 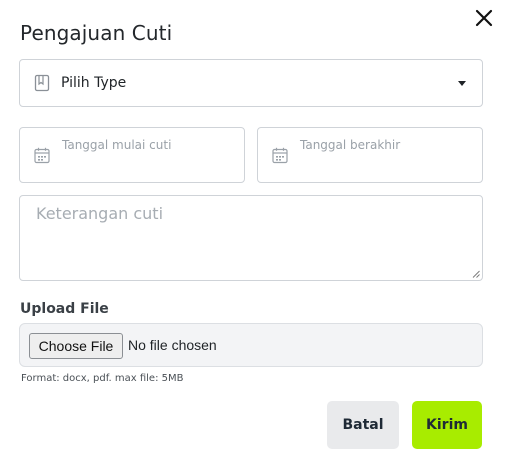 What do you see at coordinates (476, 274) in the screenshot?
I see `resize-handle-icon` at bounding box center [476, 274].